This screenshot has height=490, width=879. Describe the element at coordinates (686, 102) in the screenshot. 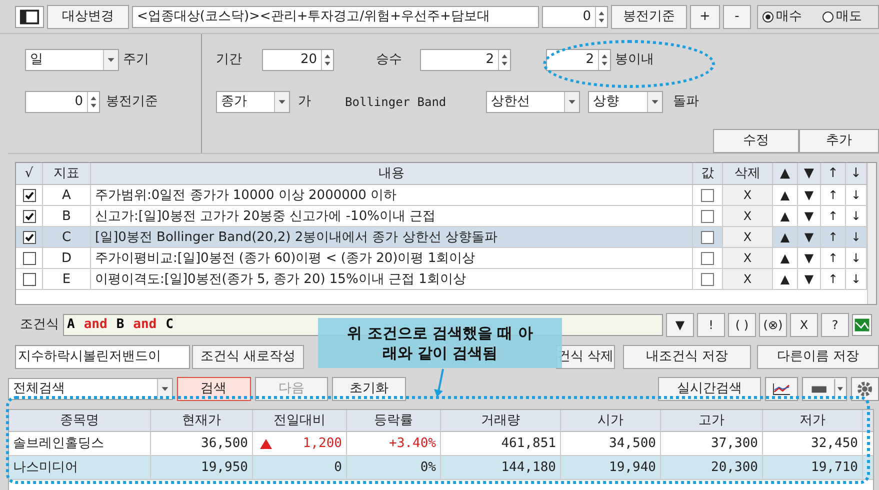

I see `action-label: 돌파` at that location.